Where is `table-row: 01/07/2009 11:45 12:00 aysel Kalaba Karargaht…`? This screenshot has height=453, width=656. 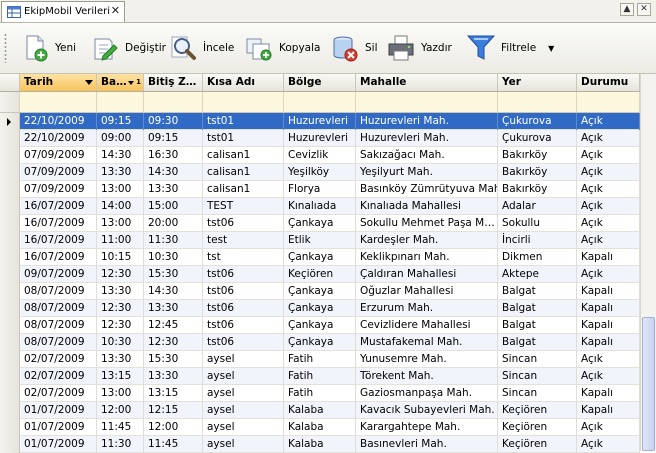
table-row: 01/07/2009 11:45 12:00 aysel Kalaba Karargaht… is located at coordinates (320, 427).